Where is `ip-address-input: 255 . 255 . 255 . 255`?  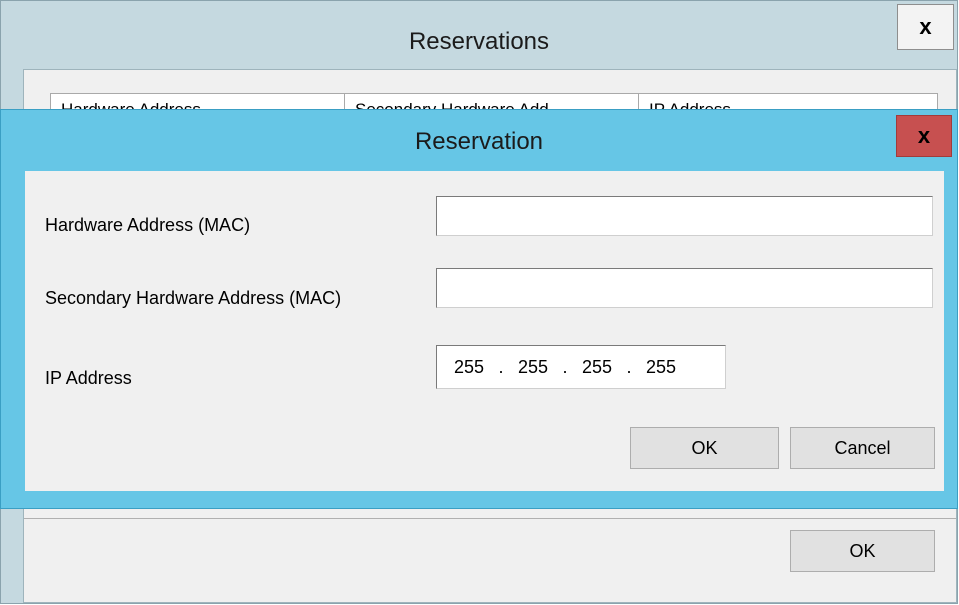
ip-address-input: 255 . 255 . 255 . 255 is located at coordinates (581, 367).